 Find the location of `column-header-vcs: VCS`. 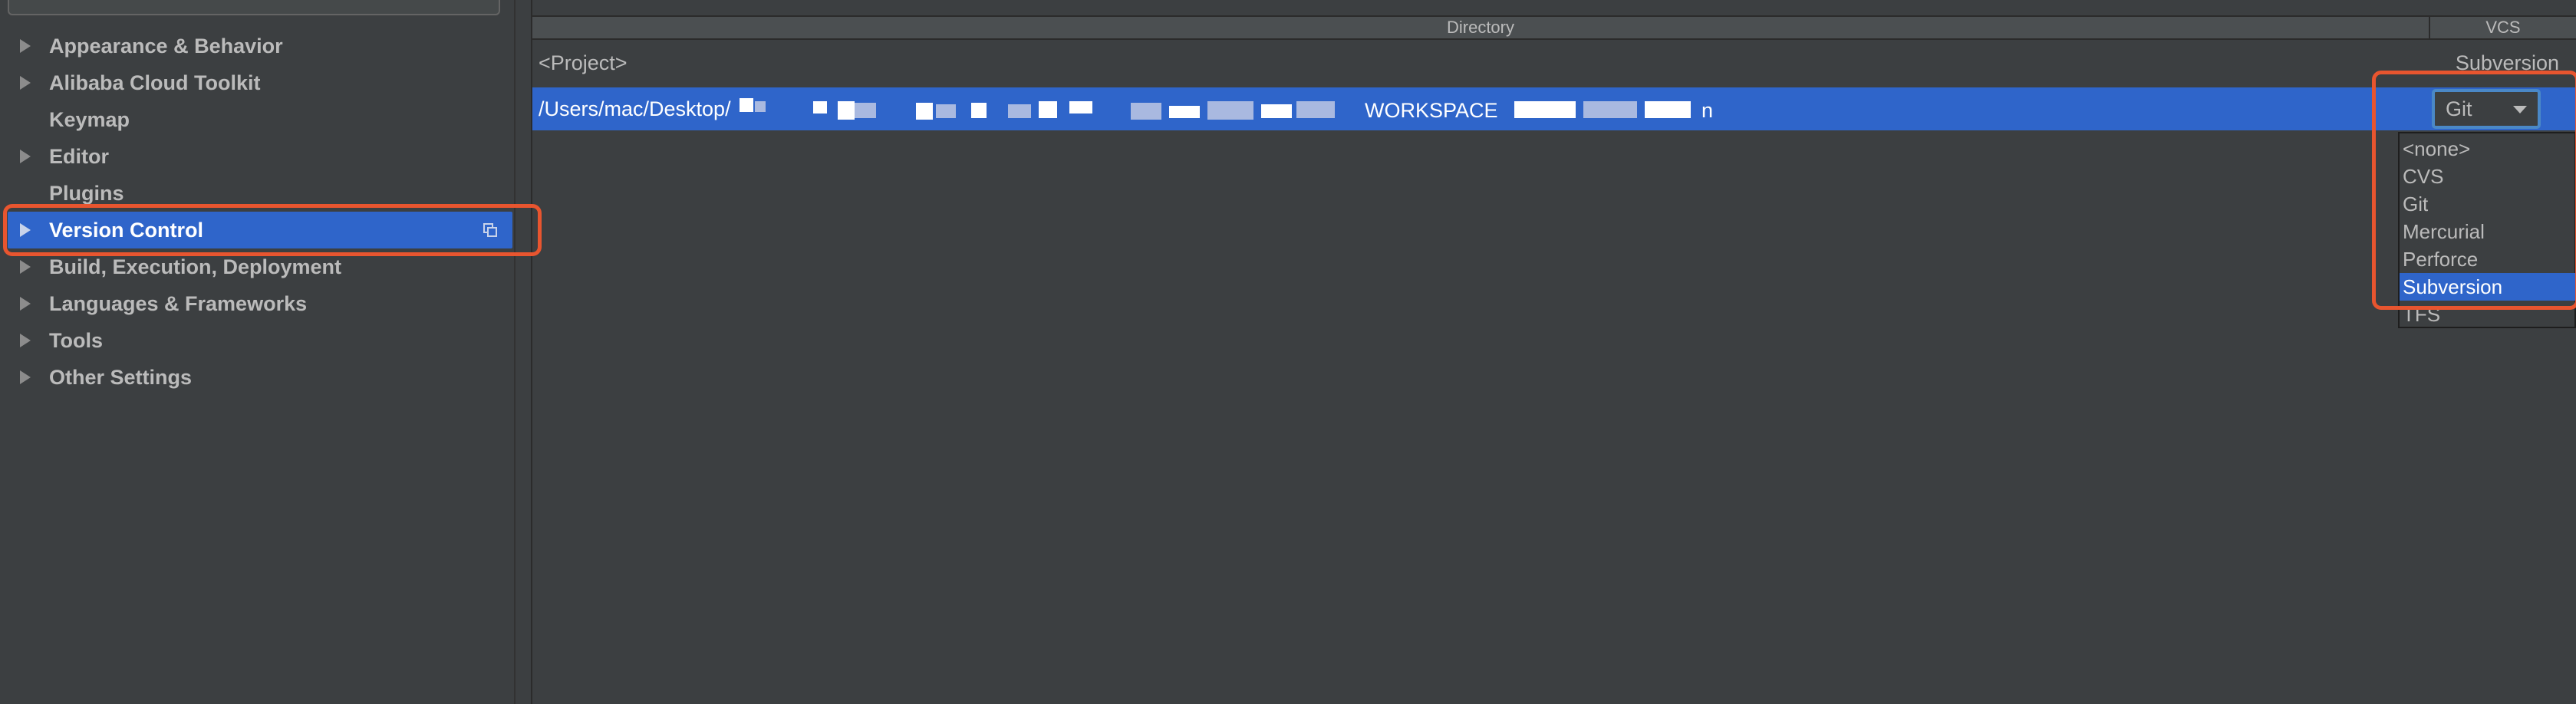

column-header-vcs: VCS is located at coordinates (2503, 28).